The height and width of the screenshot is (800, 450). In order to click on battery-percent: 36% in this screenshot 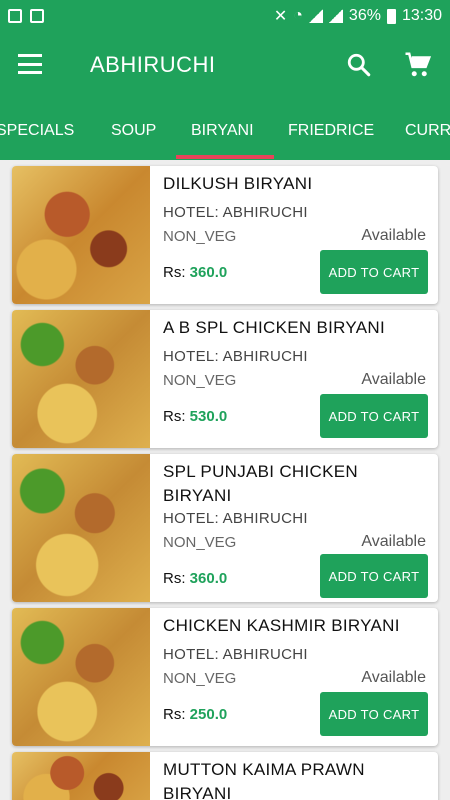, I will do `click(364, 15)`.